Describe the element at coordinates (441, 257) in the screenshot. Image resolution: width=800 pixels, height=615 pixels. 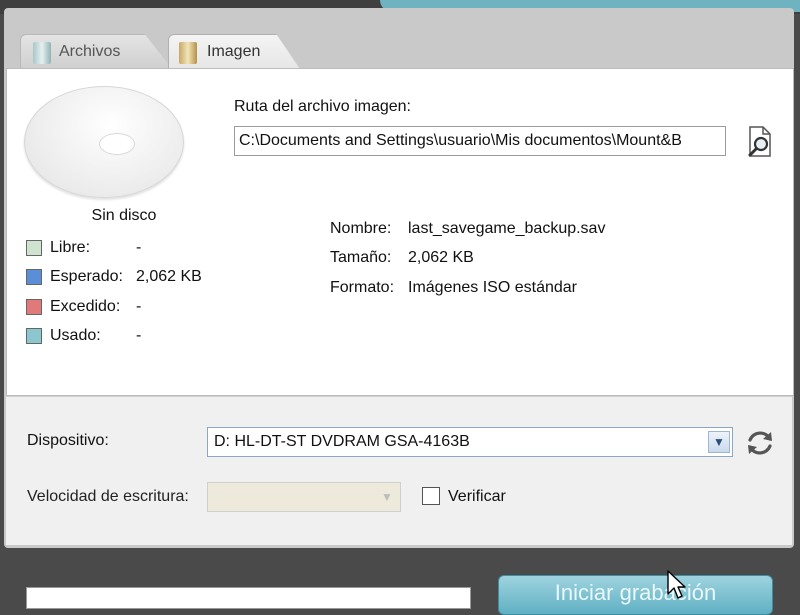
I see `info-value: 2,062 KB` at that location.